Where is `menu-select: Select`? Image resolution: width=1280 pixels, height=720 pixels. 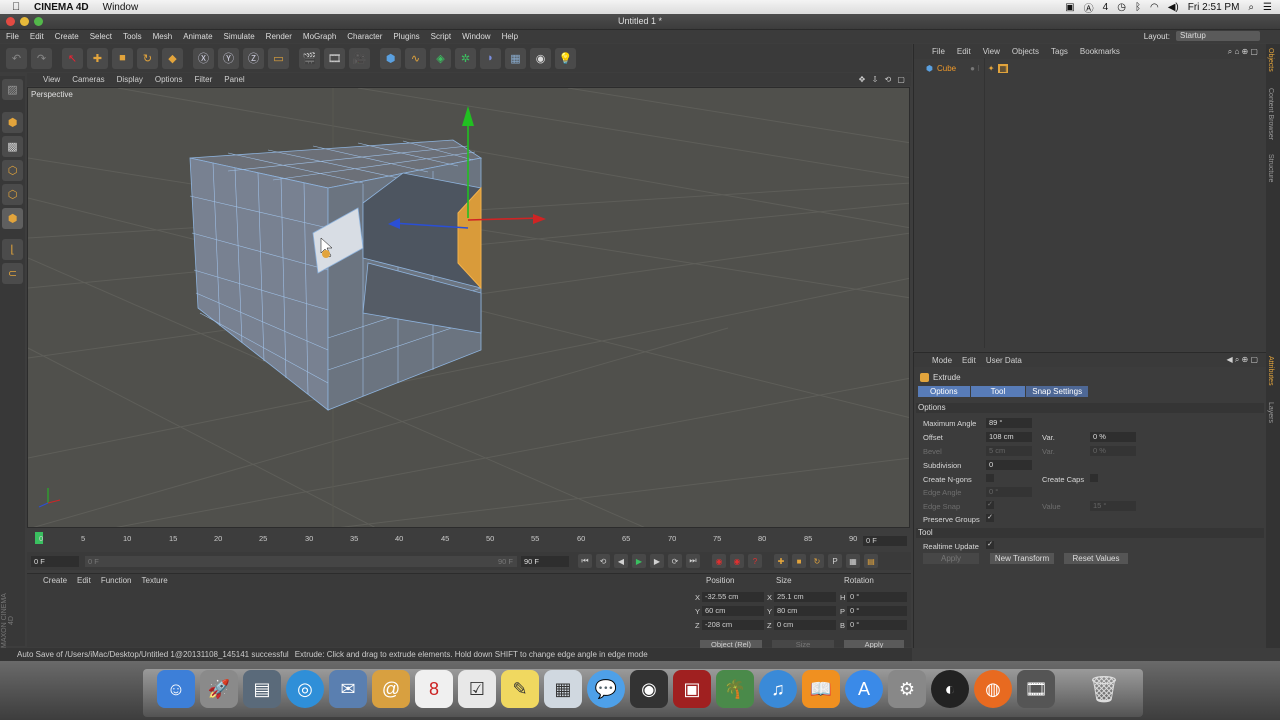
menu-select: Select is located at coordinates (101, 36).